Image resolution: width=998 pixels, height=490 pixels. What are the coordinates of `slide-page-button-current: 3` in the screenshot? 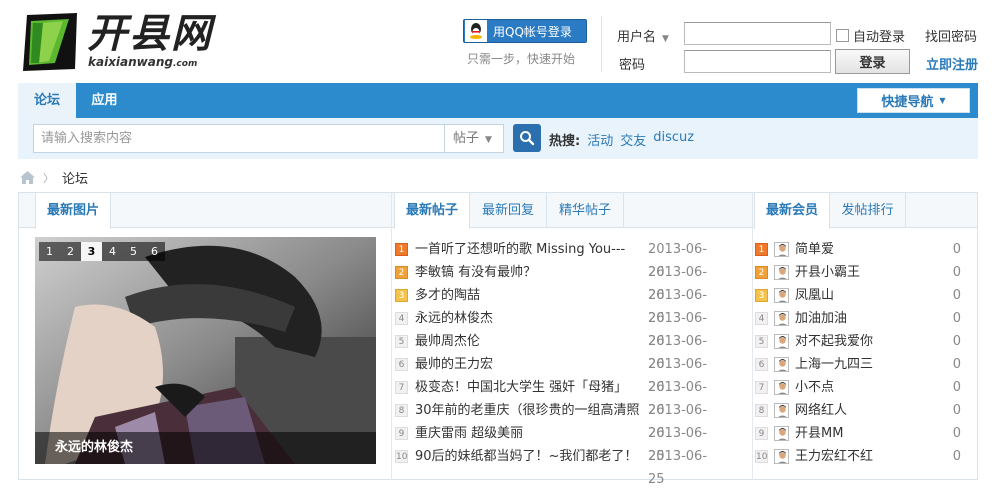 It's located at (91, 251).